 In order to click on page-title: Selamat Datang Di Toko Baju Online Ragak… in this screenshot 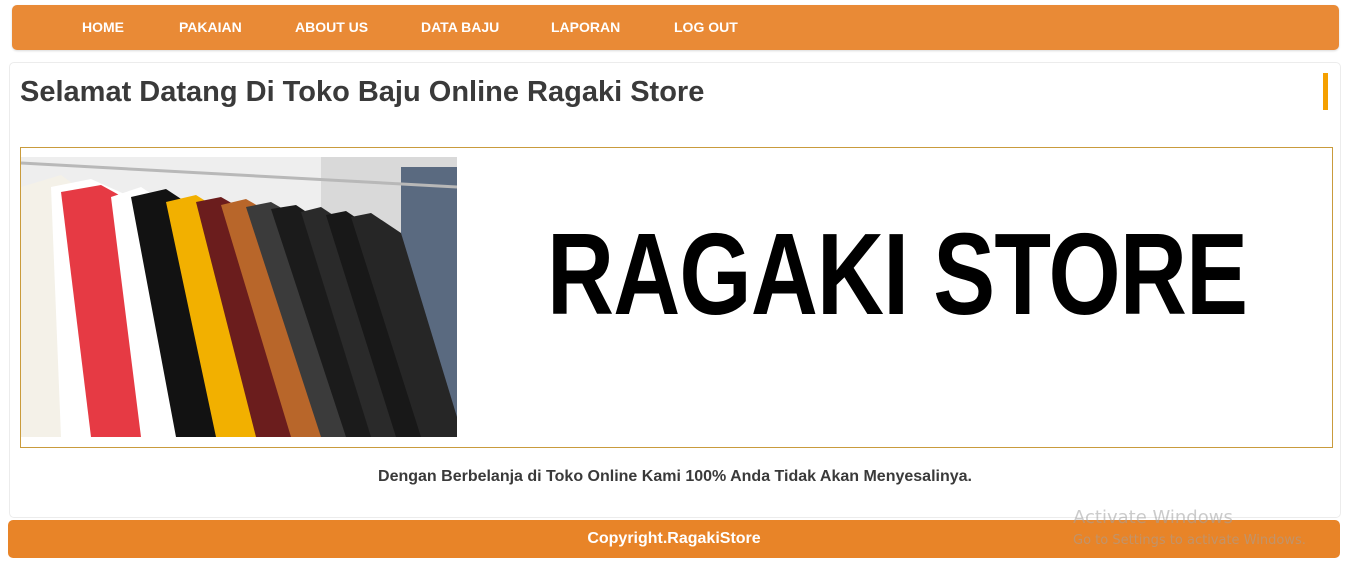, I will do `click(362, 92)`.